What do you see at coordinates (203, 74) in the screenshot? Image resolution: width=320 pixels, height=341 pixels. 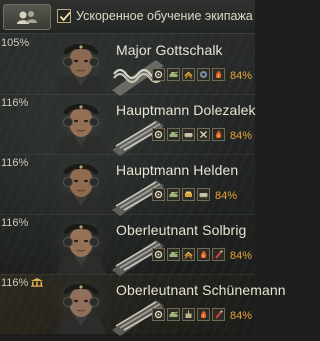 I see `recon-icon` at bounding box center [203, 74].